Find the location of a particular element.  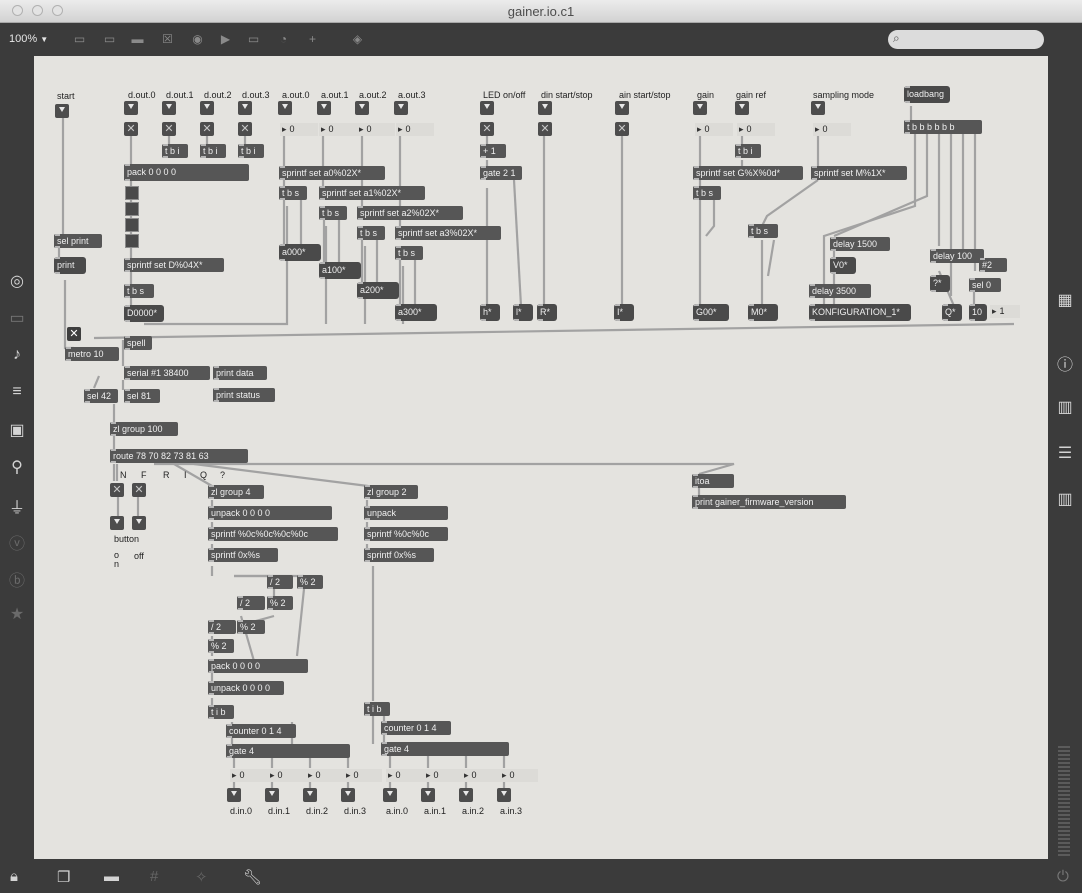

image-icon: ▣ is located at coordinates (17, 430).